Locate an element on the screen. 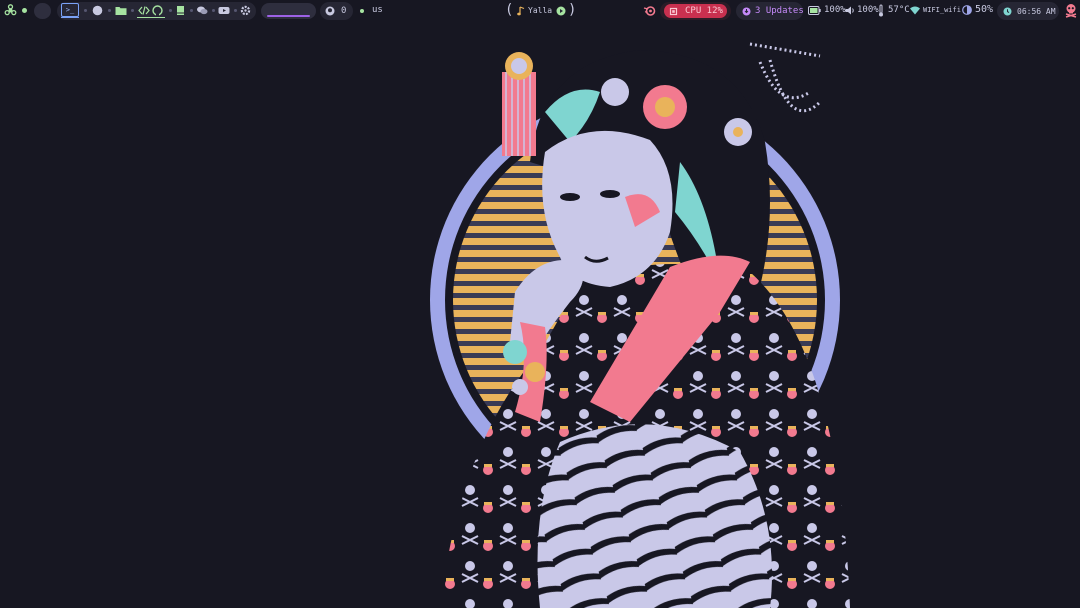  updates-label: 3 Updates is located at coordinates (779, 11).